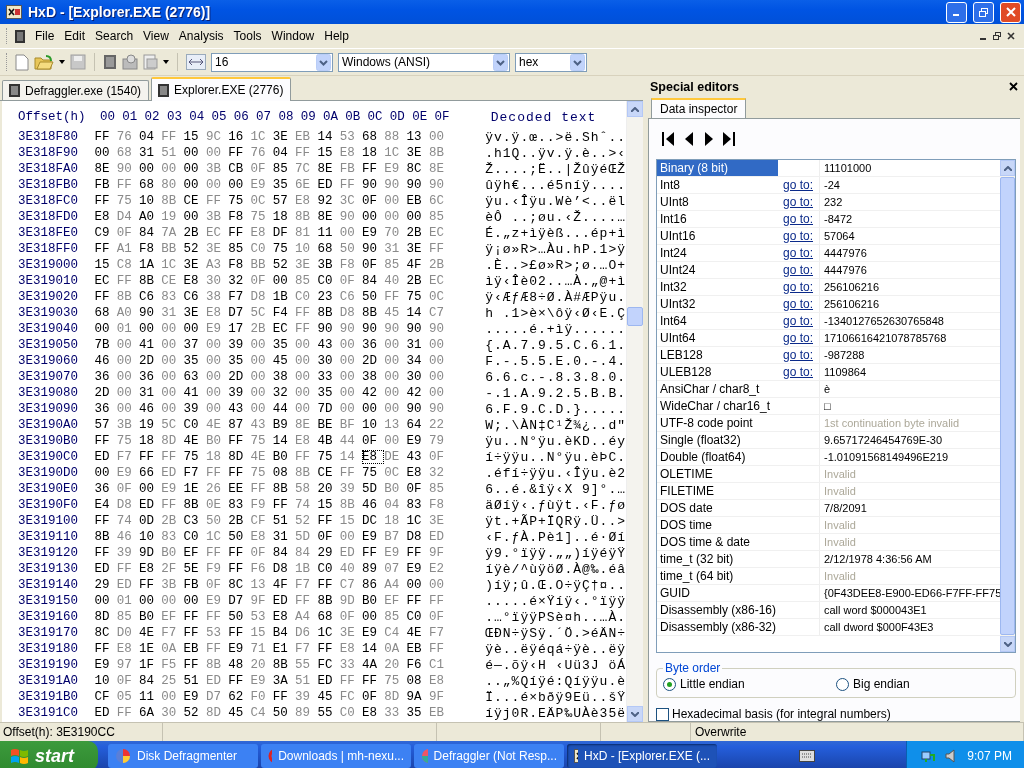  What do you see at coordinates (328, 217) in the screenshot?
I see `hex-byte: 8E` at bounding box center [328, 217].